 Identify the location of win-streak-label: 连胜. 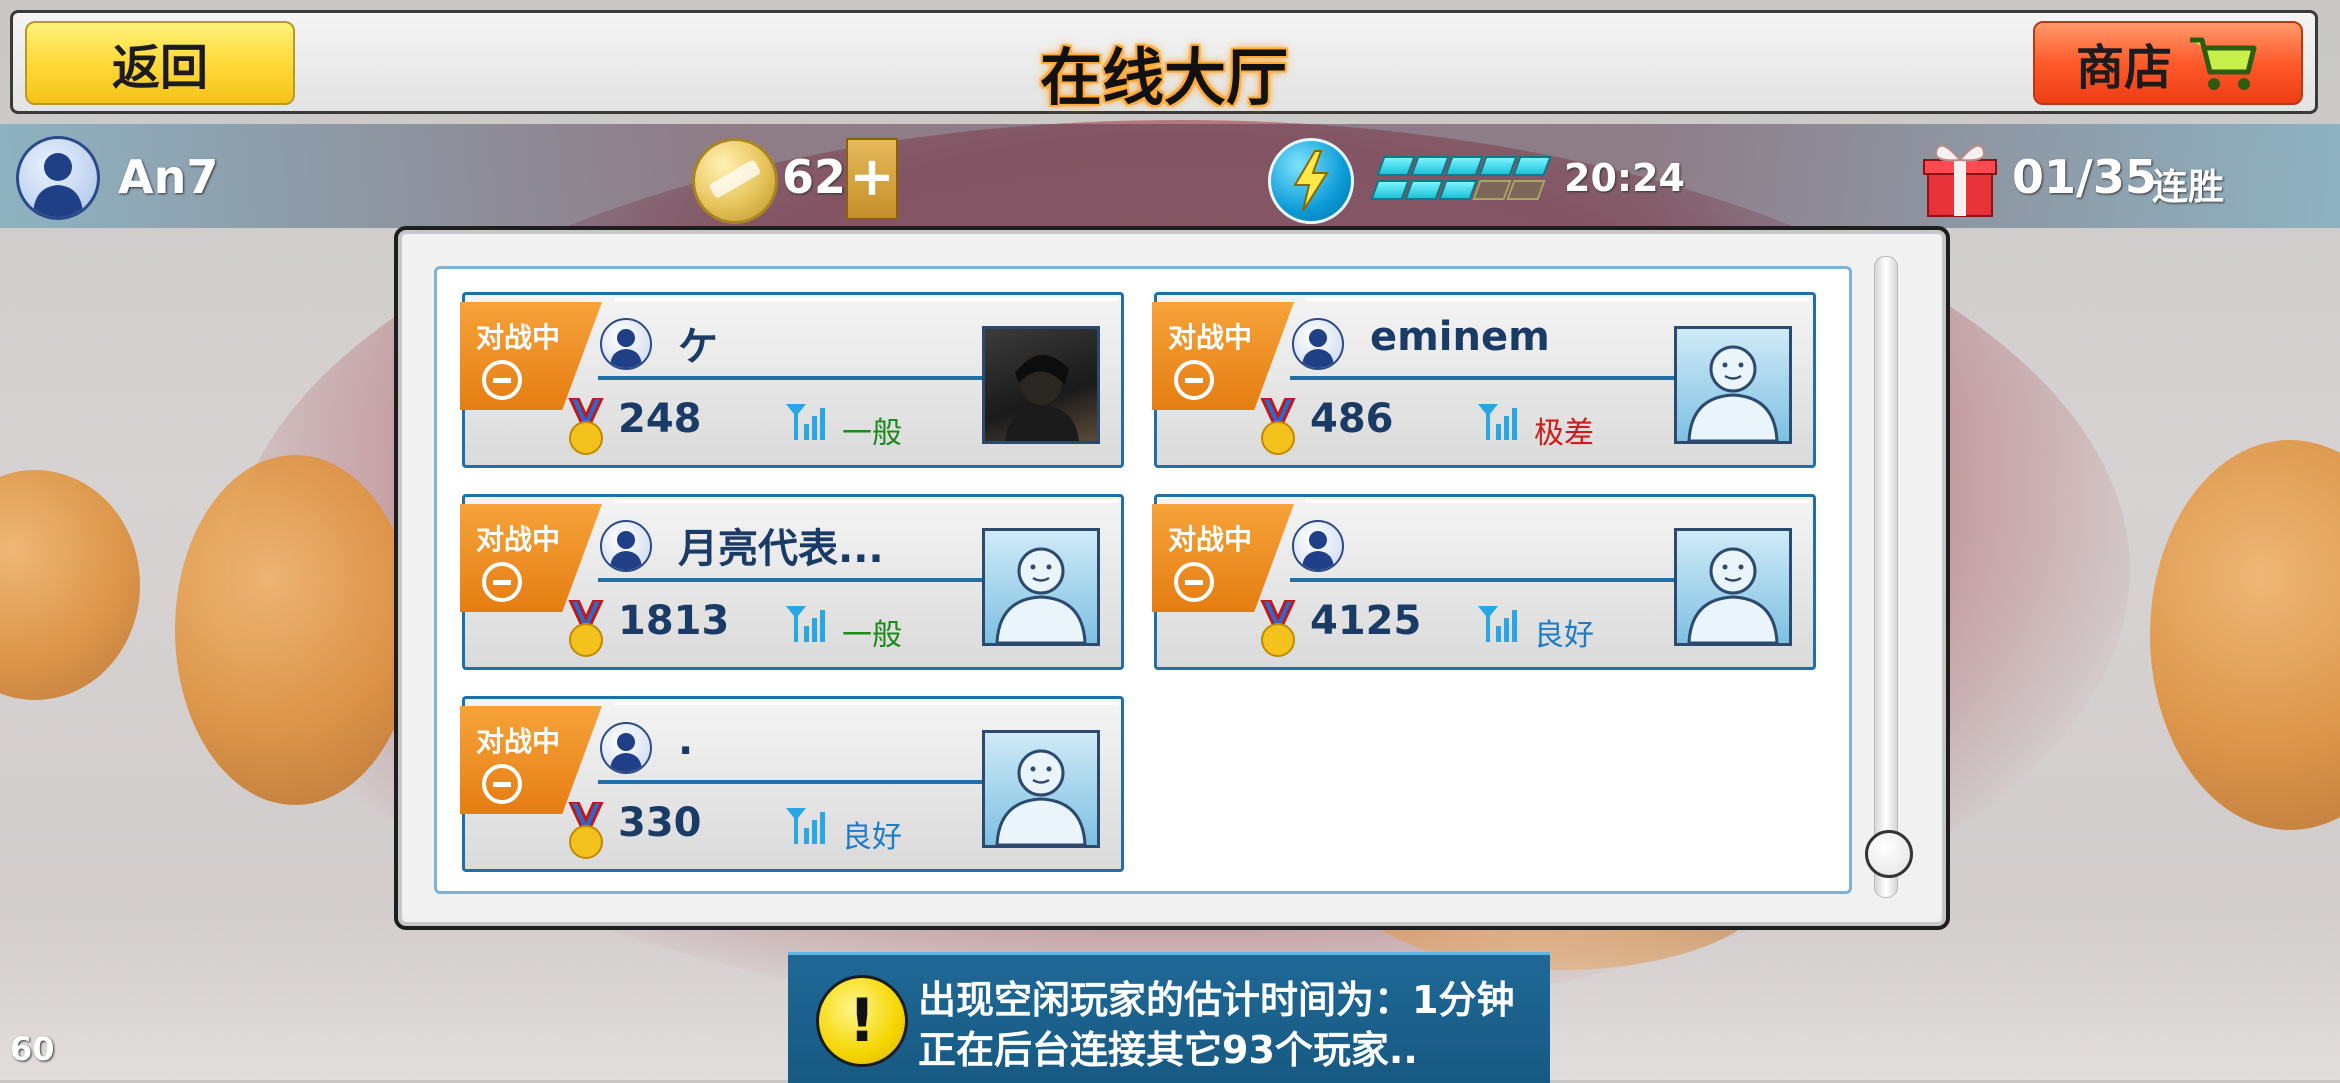
(2188, 187).